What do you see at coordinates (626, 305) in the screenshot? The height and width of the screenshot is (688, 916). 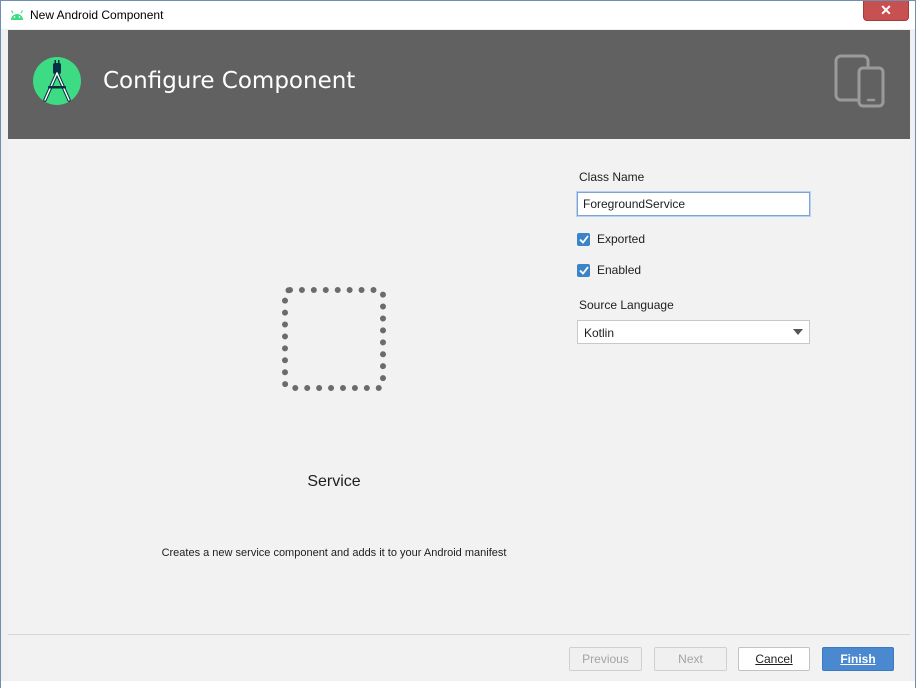 I see `source-language-label: Source Language` at bounding box center [626, 305].